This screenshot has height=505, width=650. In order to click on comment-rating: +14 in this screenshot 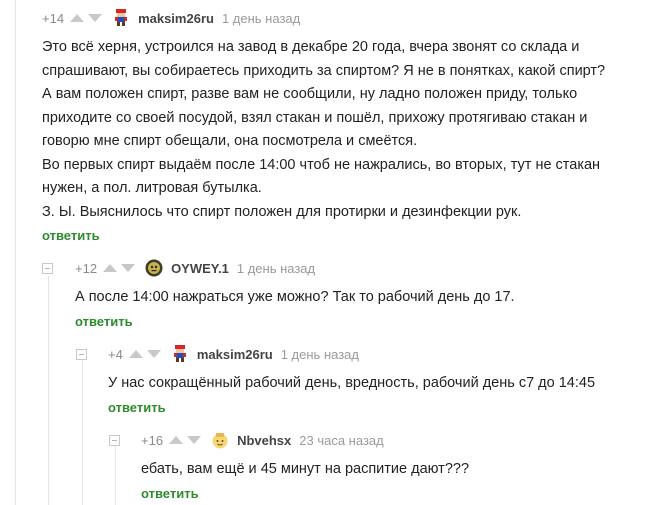, I will do `click(53, 18)`.